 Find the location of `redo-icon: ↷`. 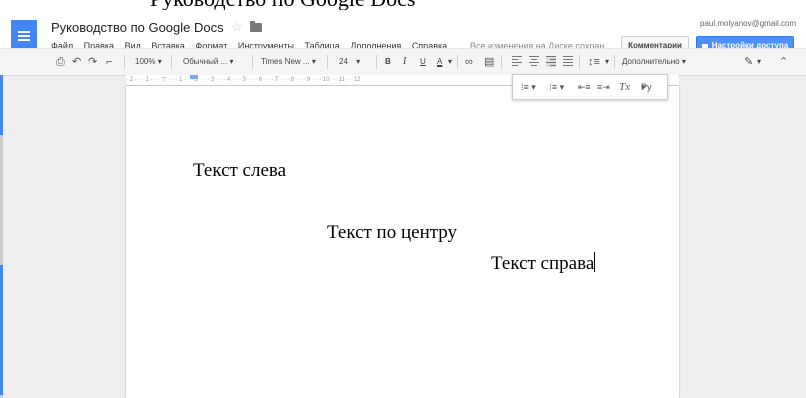

redo-icon: ↷ is located at coordinates (92, 62).